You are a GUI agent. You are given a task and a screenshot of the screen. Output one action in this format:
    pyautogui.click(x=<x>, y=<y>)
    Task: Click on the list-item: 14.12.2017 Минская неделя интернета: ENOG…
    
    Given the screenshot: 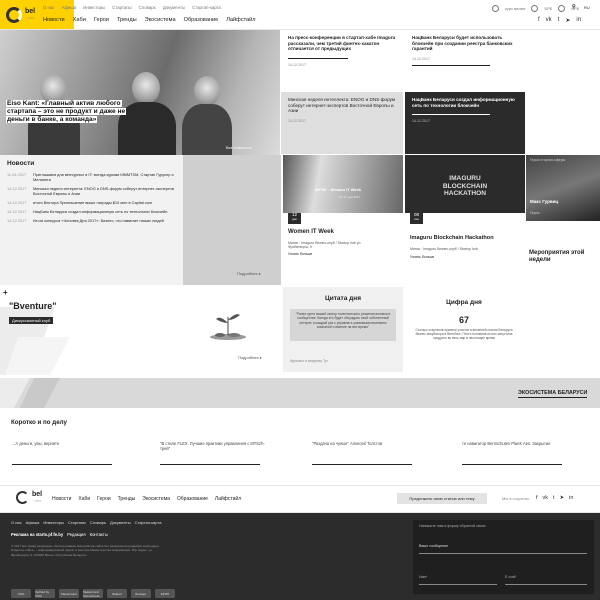 What is the action you would take?
    pyautogui.click(x=91, y=191)
    